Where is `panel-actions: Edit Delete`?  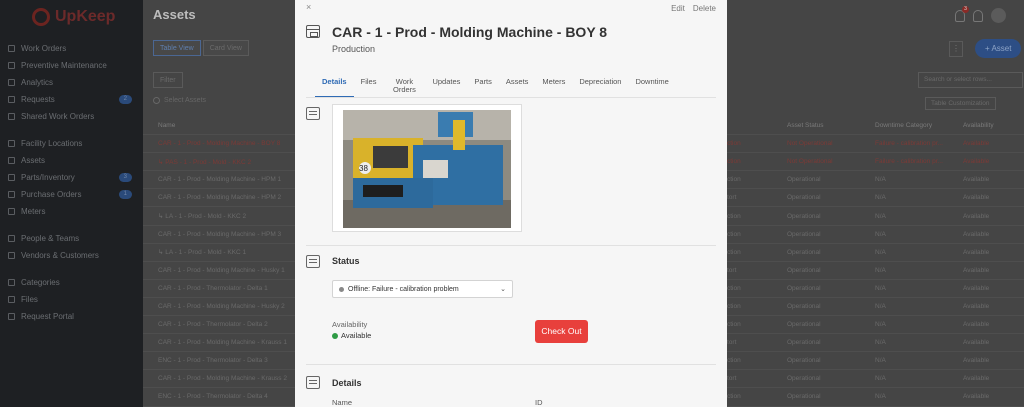 panel-actions: Edit Delete is located at coordinates (693, 8).